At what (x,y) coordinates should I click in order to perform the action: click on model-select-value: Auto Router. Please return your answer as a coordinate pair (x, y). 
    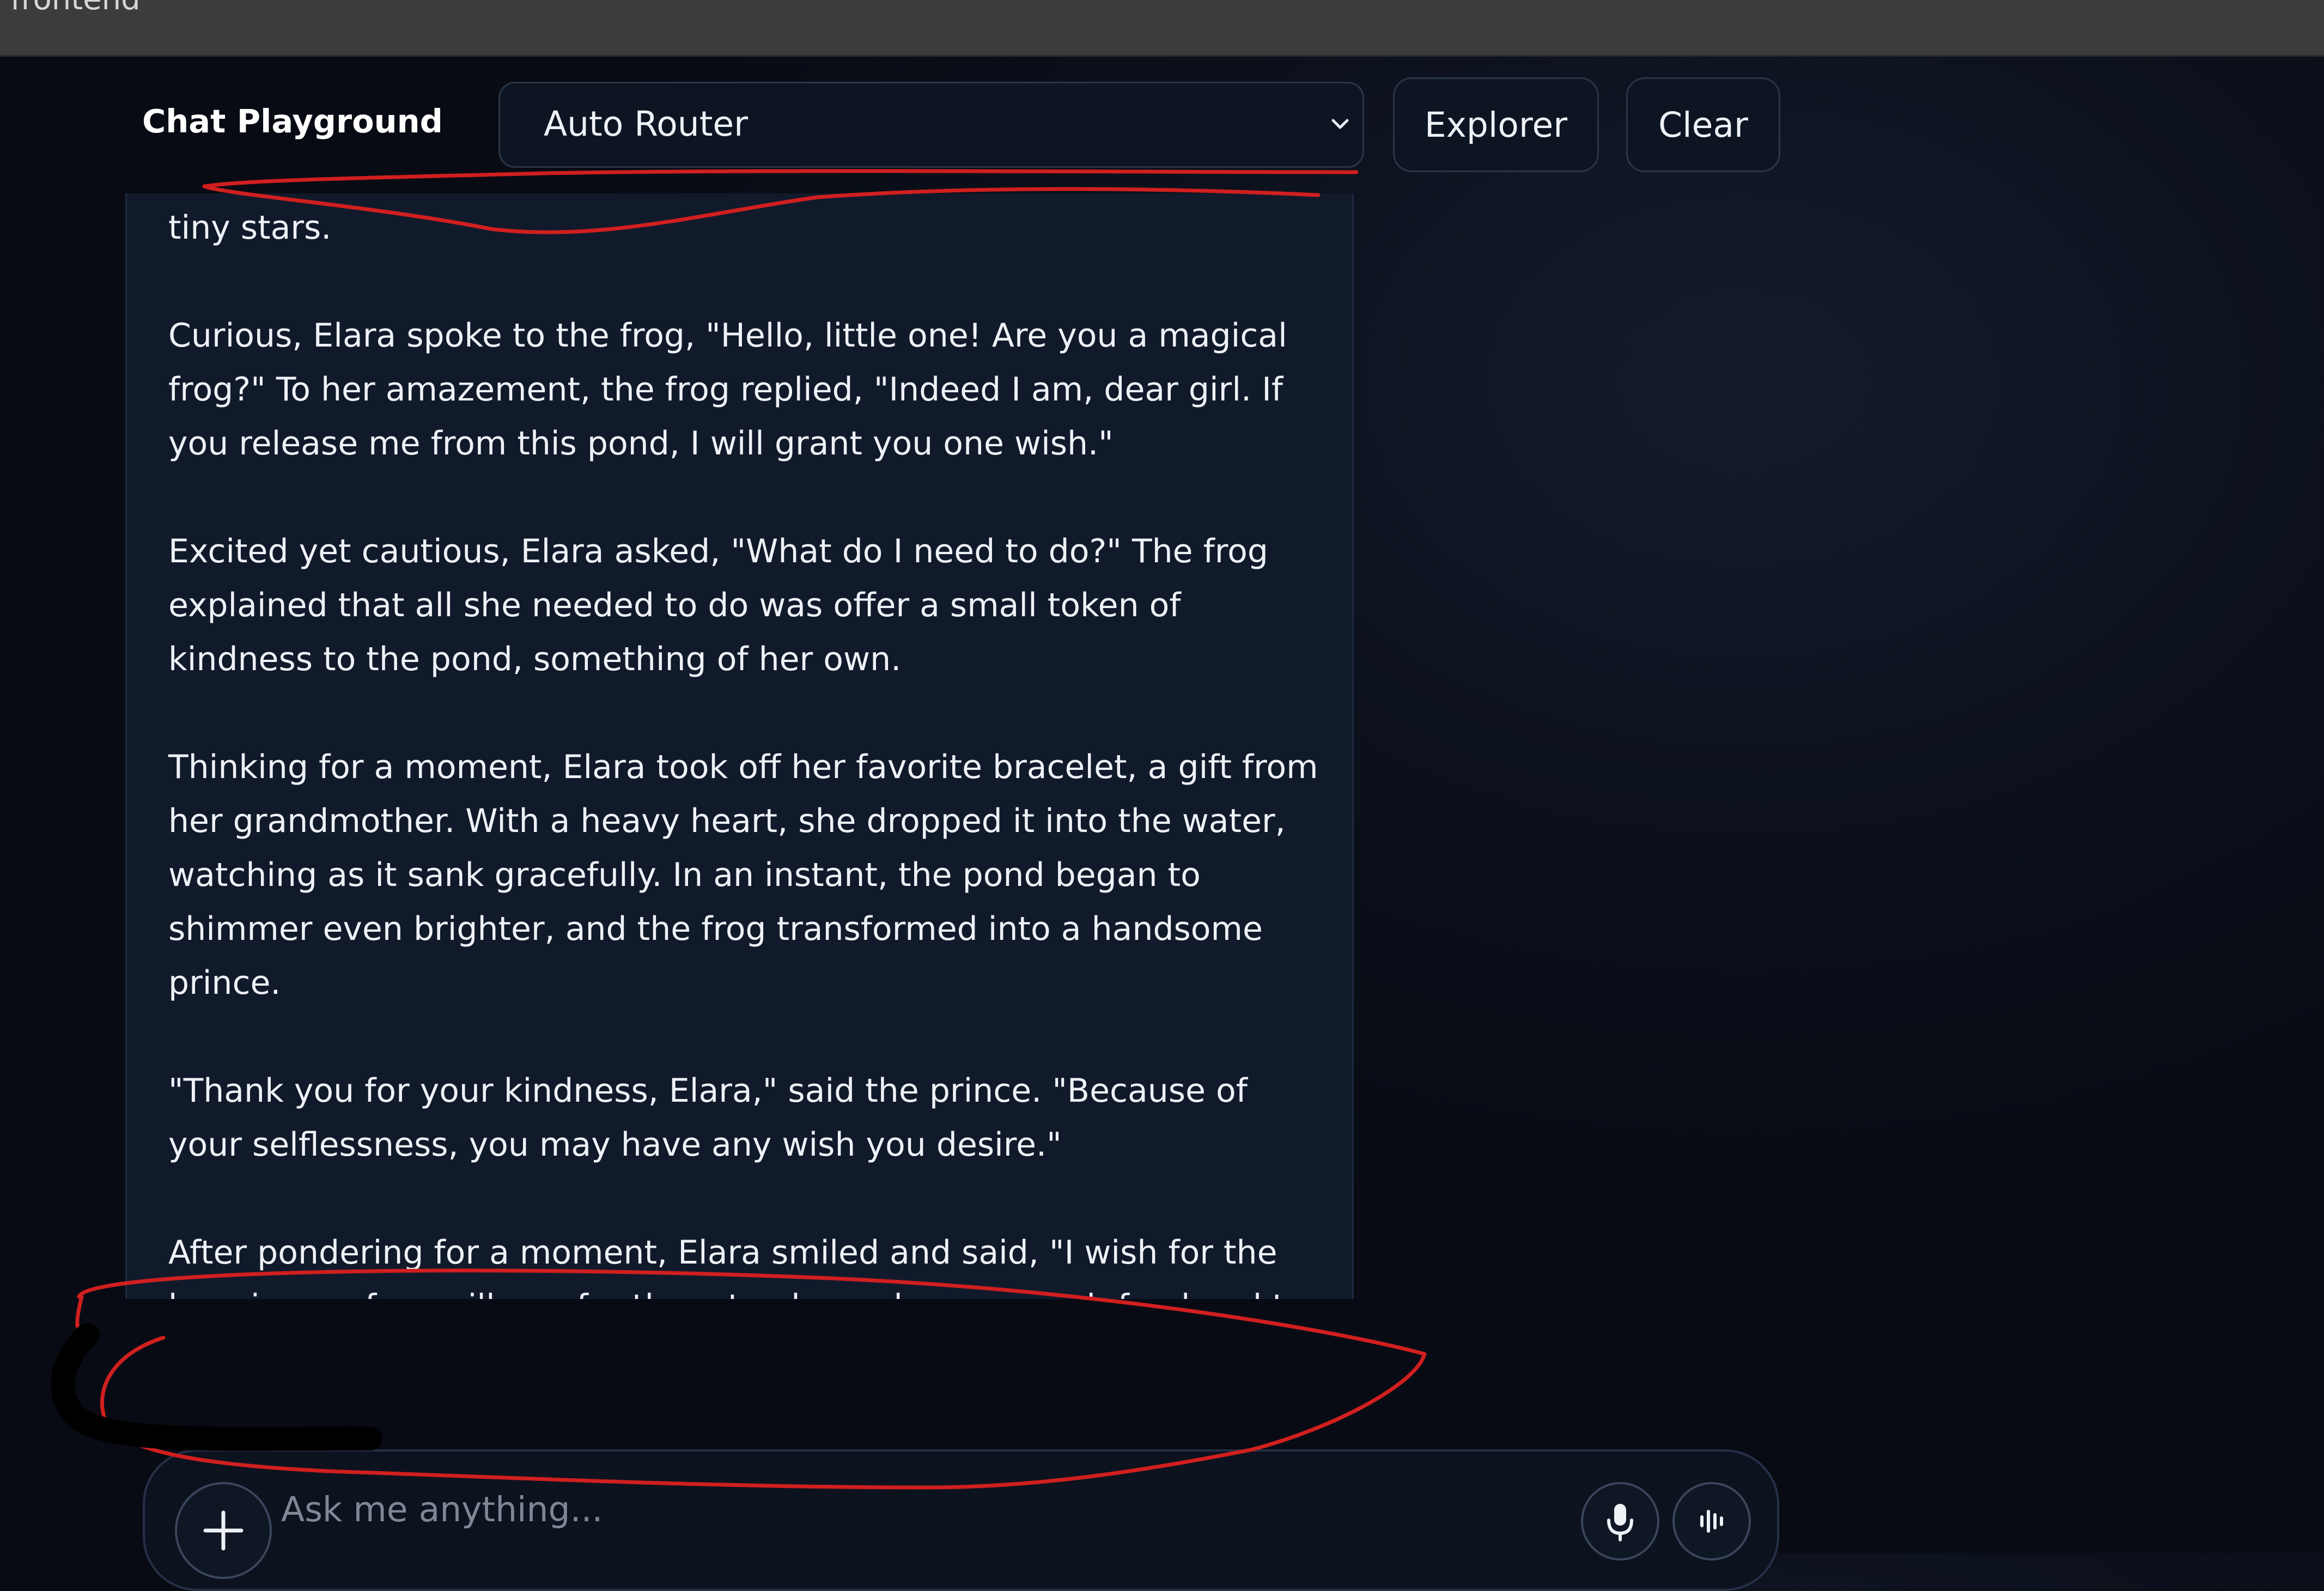
    Looking at the image, I should click on (646, 124).